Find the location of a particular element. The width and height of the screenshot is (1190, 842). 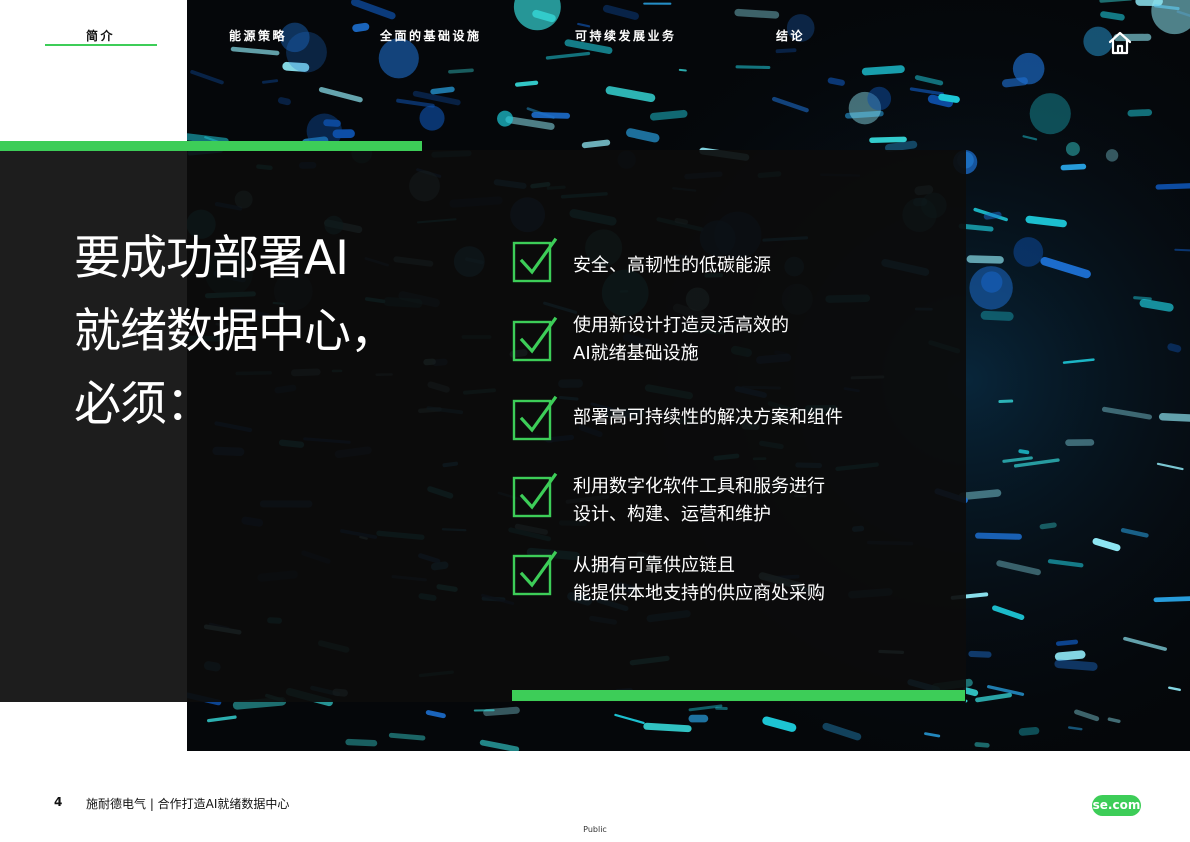

nav-tab-sustainability: 可持续发展业务 is located at coordinates (626, 35).